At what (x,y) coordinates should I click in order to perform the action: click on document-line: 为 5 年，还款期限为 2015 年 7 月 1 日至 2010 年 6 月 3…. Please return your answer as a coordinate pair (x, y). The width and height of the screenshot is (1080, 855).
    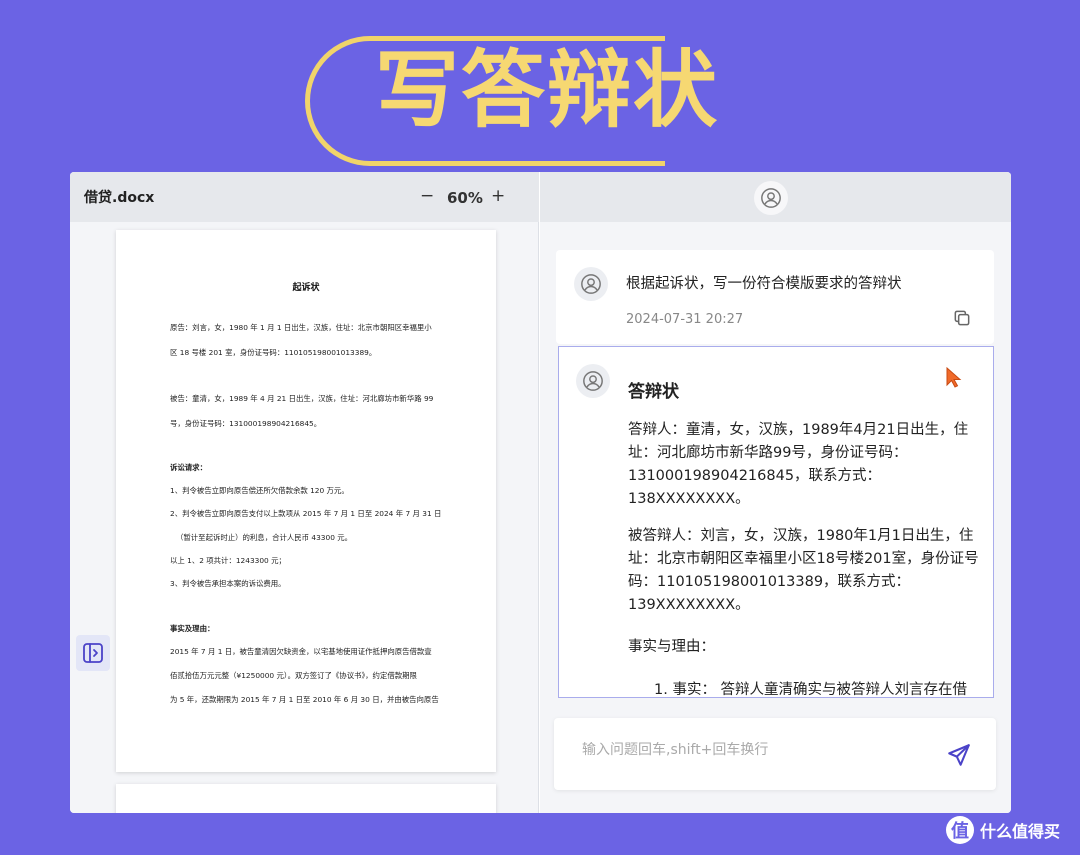
    Looking at the image, I should click on (304, 699).